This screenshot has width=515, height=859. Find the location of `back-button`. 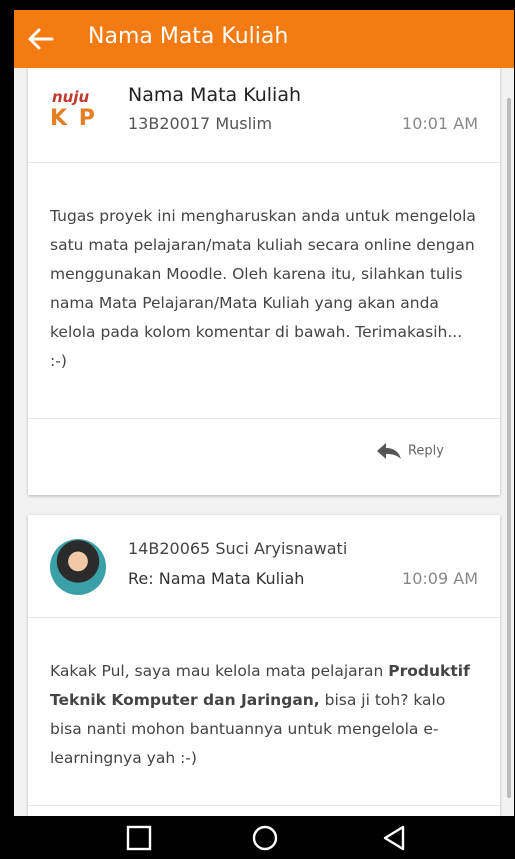

back-button is located at coordinates (42, 39).